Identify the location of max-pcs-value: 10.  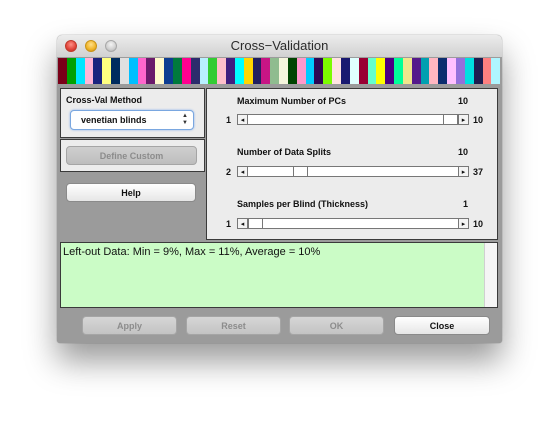
(463, 101).